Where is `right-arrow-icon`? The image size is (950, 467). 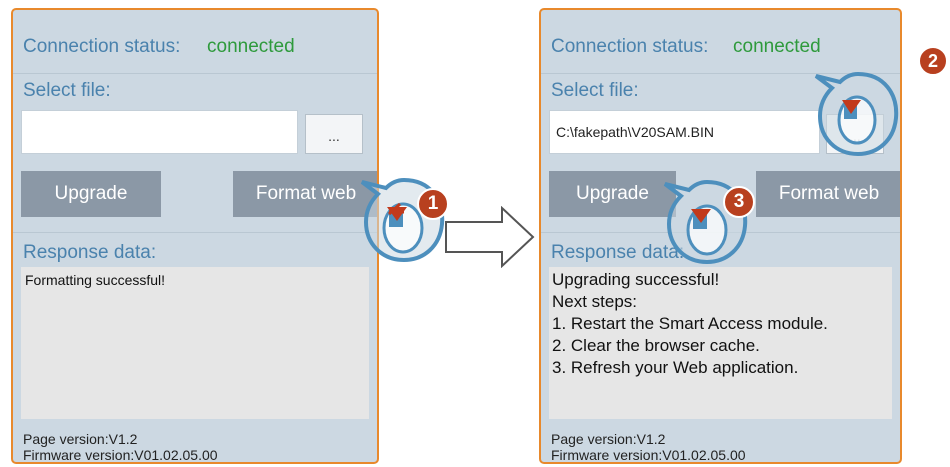
right-arrow-icon is located at coordinates (490, 237).